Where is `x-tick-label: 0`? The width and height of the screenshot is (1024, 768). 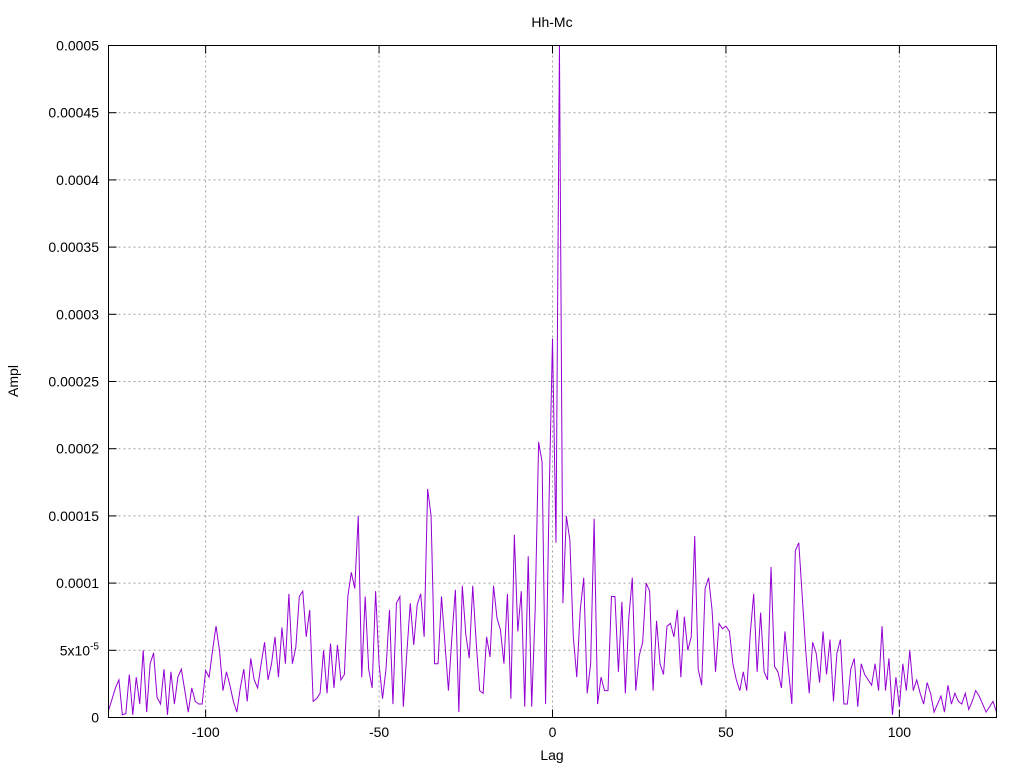
x-tick-label: 0 is located at coordinates (553, 732).